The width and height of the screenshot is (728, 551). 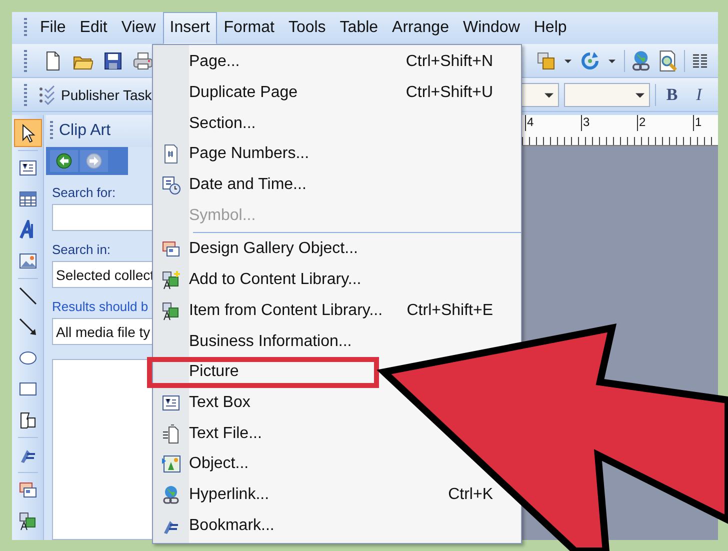 I want to click on menu-bar-item: Help, so click(x=550, y=28).